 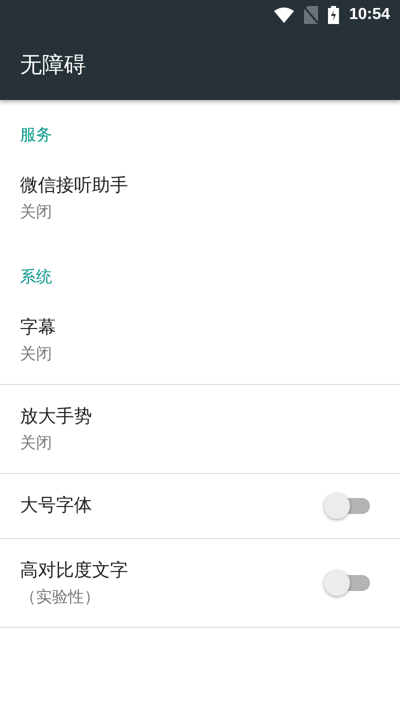 I want to click on page-title: 无障碍, so click(x=53, y=66).